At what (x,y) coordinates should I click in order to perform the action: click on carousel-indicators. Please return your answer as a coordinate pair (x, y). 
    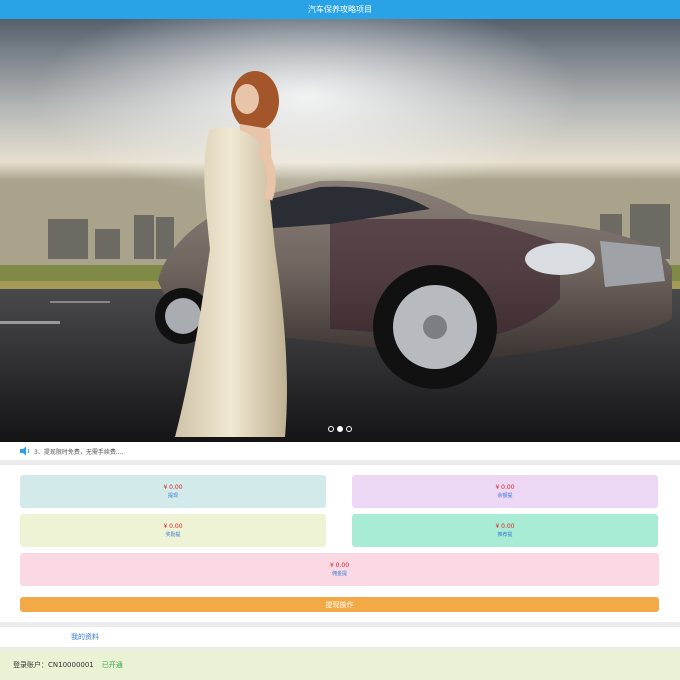
    Looking at the image, I should click on (340, 429).